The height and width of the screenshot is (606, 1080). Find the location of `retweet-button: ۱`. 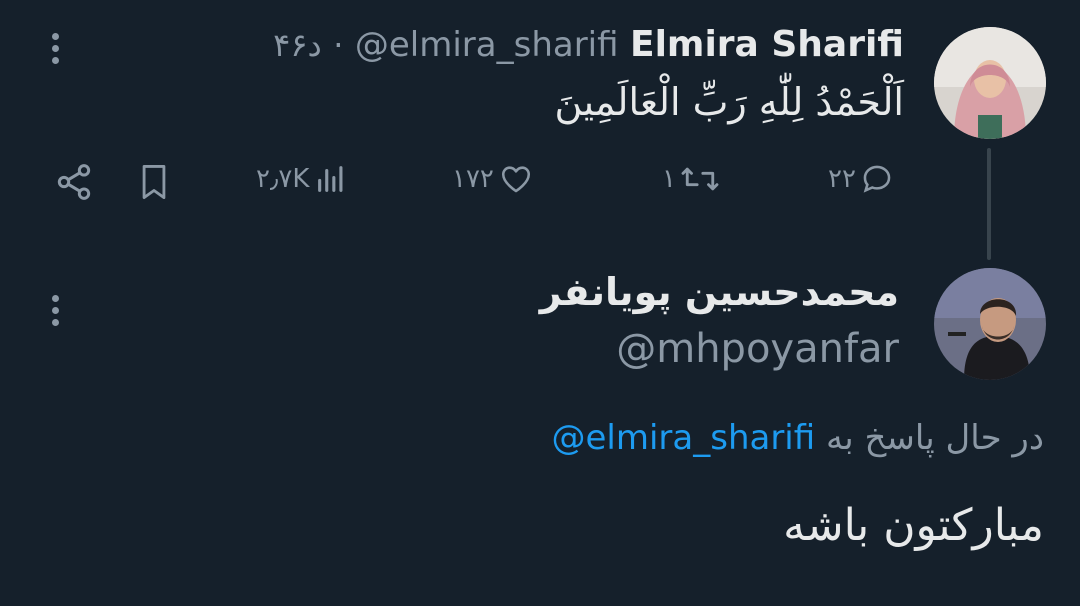

retweet-button: ۱ is located at coordinates (691, 179).